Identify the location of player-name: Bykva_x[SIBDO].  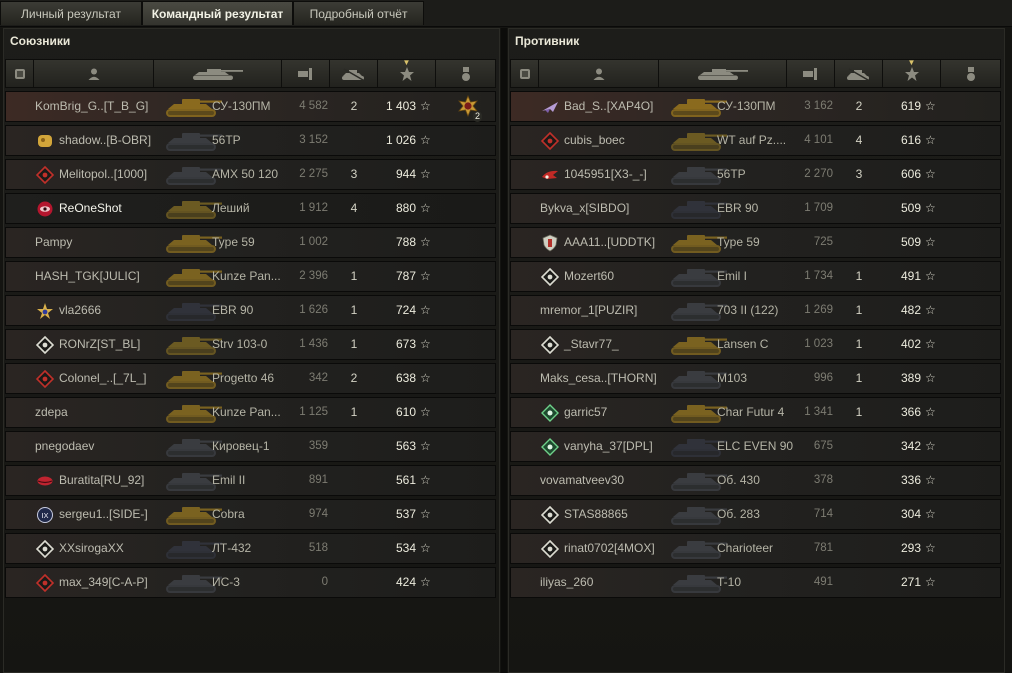
(585, 208).